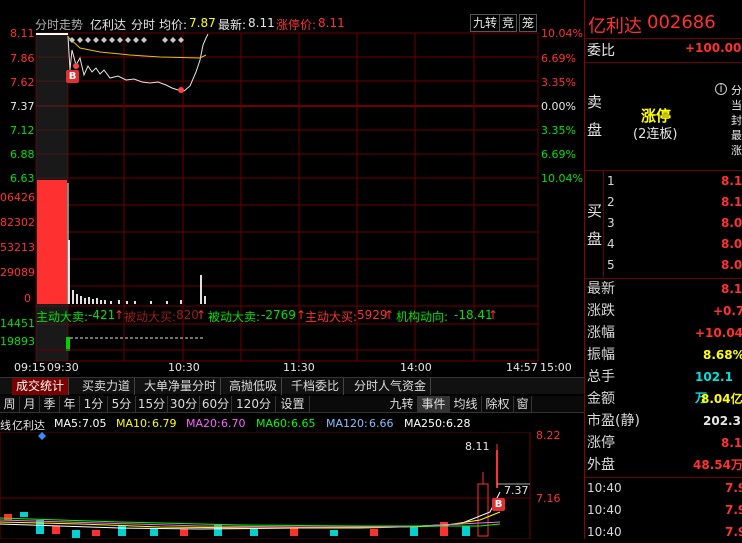 The height and width of the screenshot is (543, 742). Describe the element at coordinates (663, 116) in the screenshot. I see `sell-side: 卖盘 涨停 (2连板) i 分当封最涨` at that location.